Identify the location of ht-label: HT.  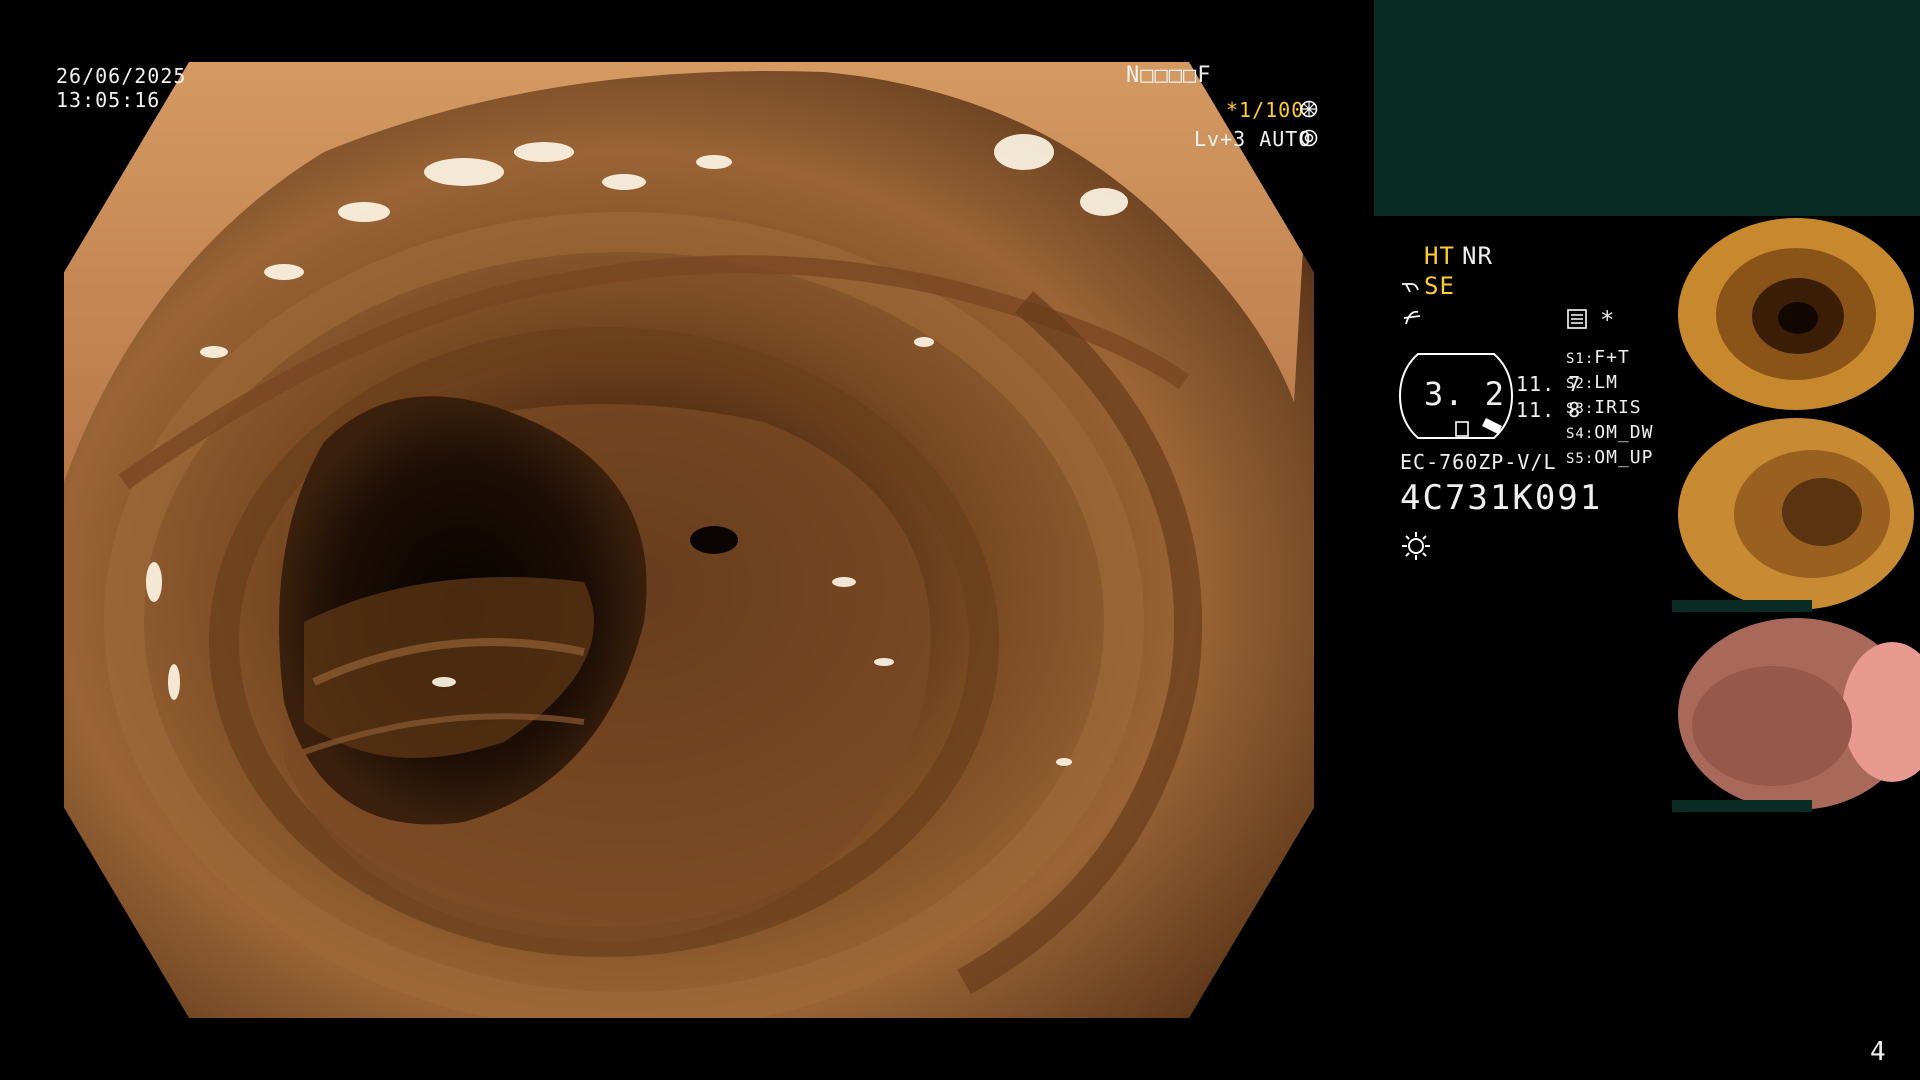
(1439, 256).